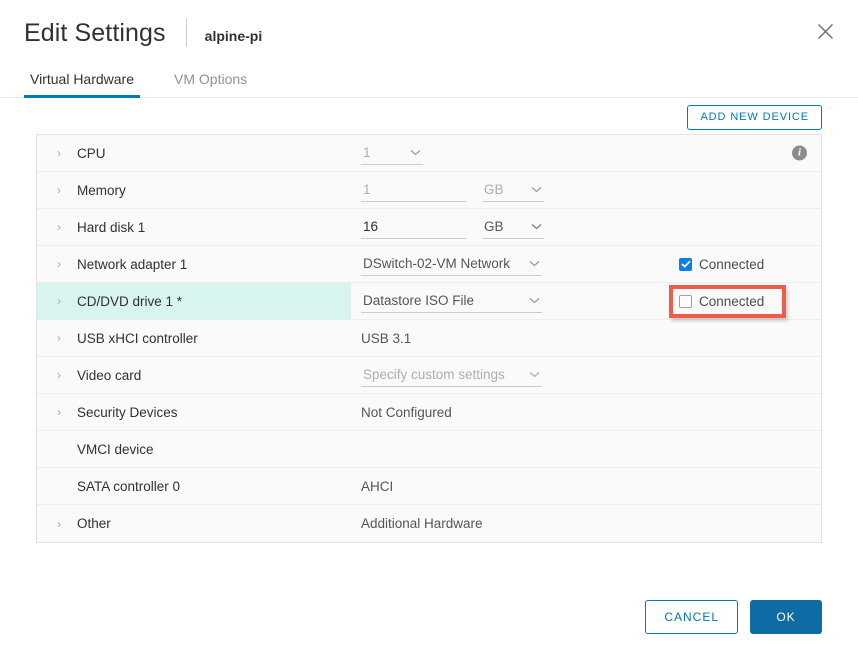  I want to click on row-label-cd-dvd-drive-1: › CD/DVD drive 1 *, so click(194, 301).